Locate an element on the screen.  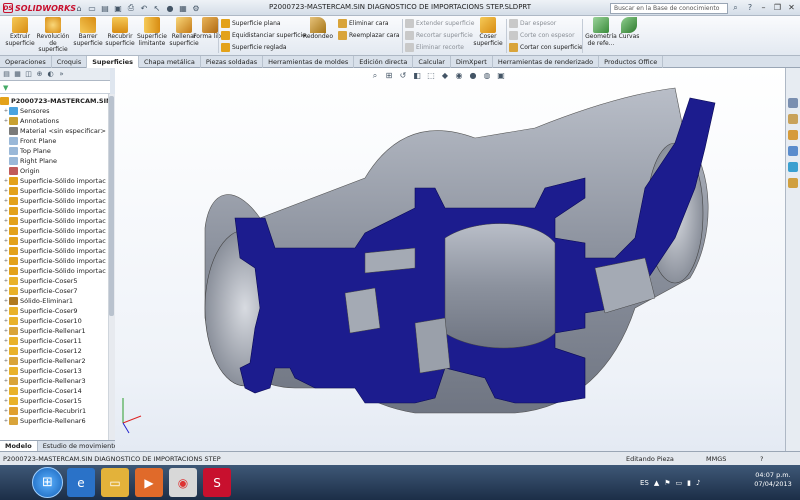
tree-item: + Superficie-Coser13 is located at coordinates (42, 371).